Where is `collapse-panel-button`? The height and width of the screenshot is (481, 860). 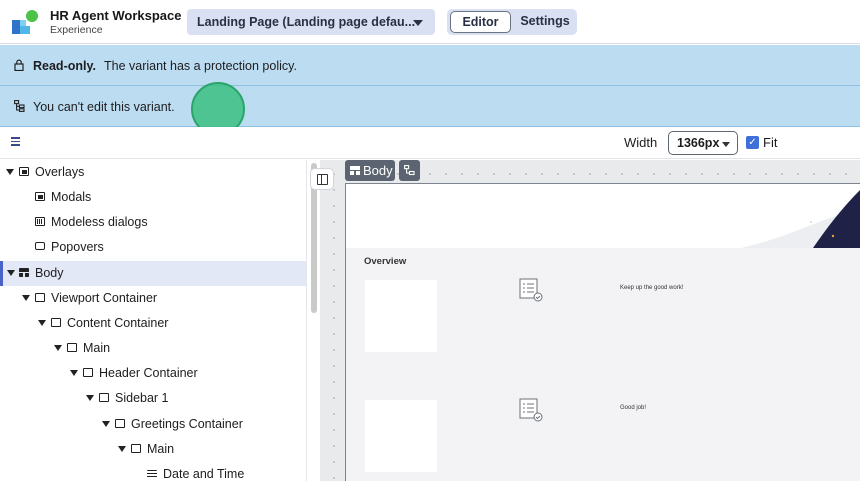 collapse-panel-button is located at coordinates (322, 179).